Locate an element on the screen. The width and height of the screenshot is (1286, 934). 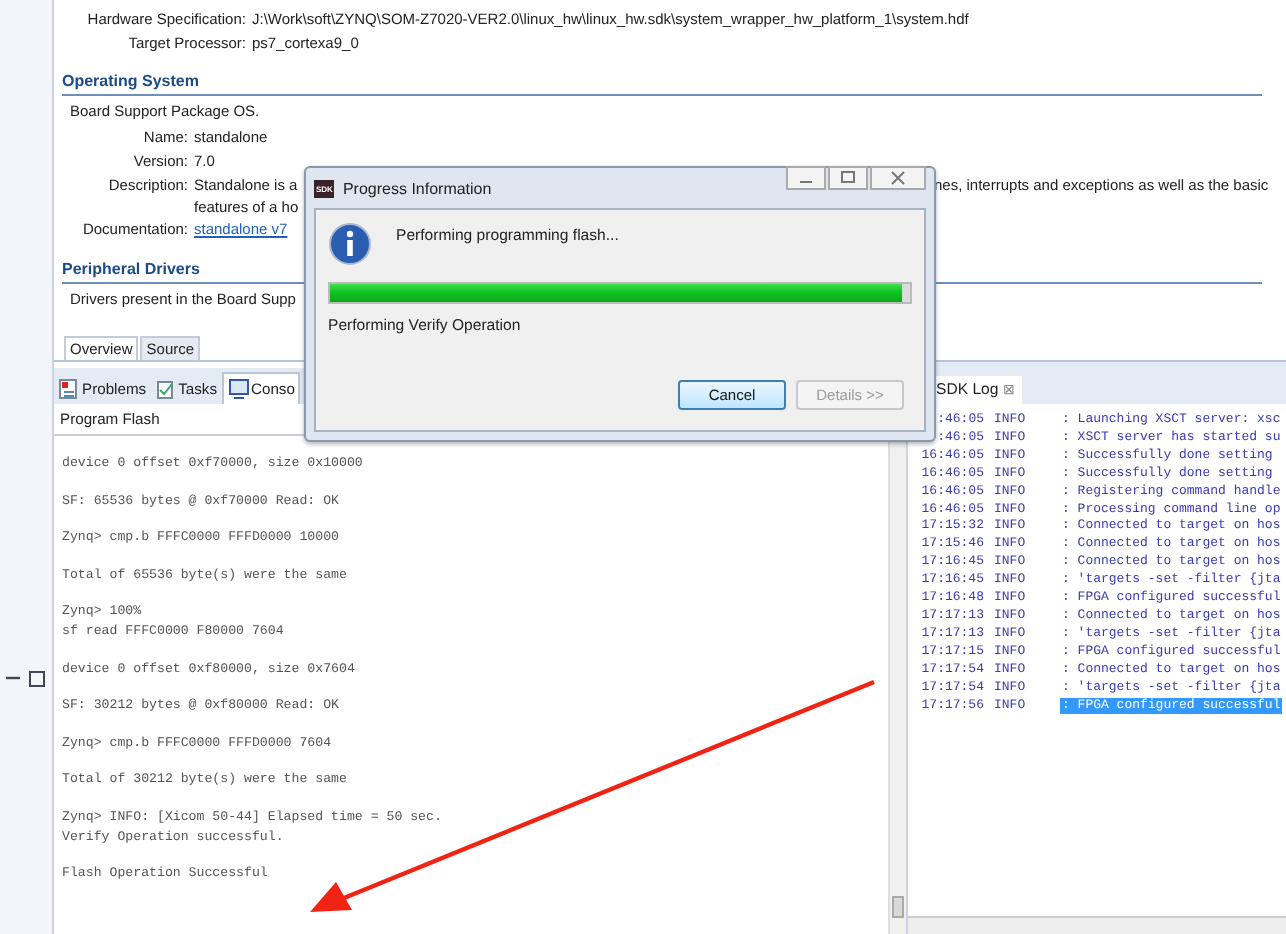
restore-icon is located at coordinates (848, 178).